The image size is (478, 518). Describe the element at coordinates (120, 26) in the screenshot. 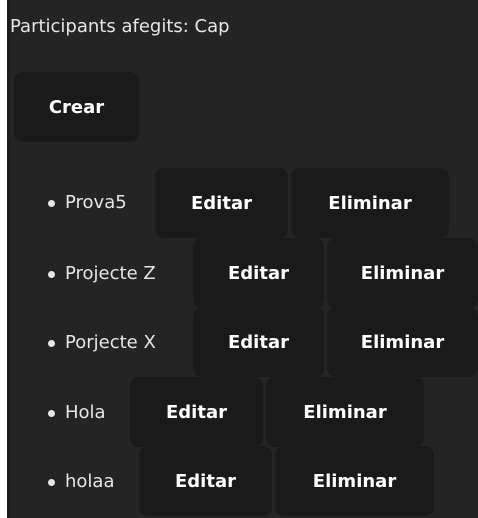

I see `page-title: Participants afegits: Cap` at that location.